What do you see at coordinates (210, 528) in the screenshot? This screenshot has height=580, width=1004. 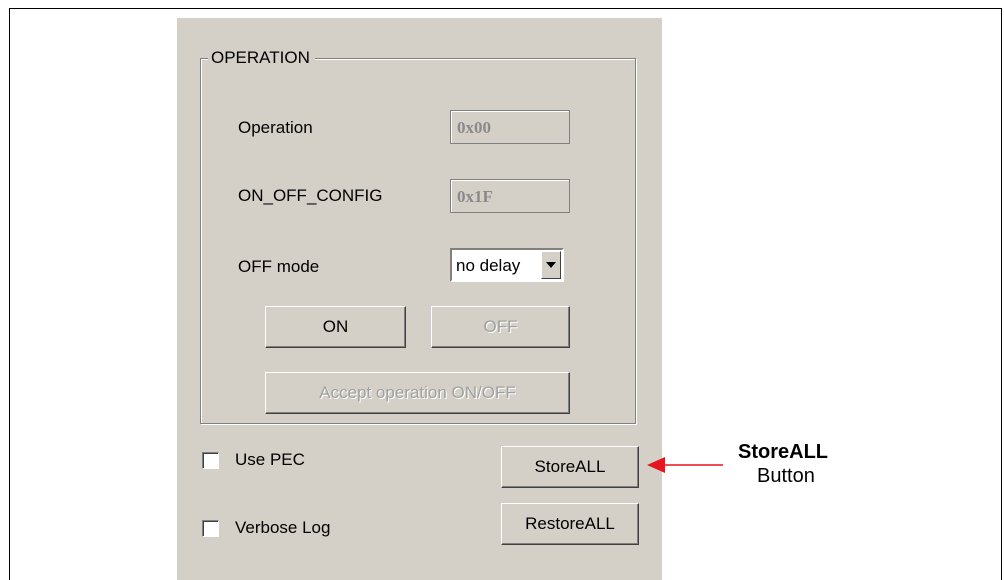 I see `verbose-log-checkbox` at bounding box center [210, 528].